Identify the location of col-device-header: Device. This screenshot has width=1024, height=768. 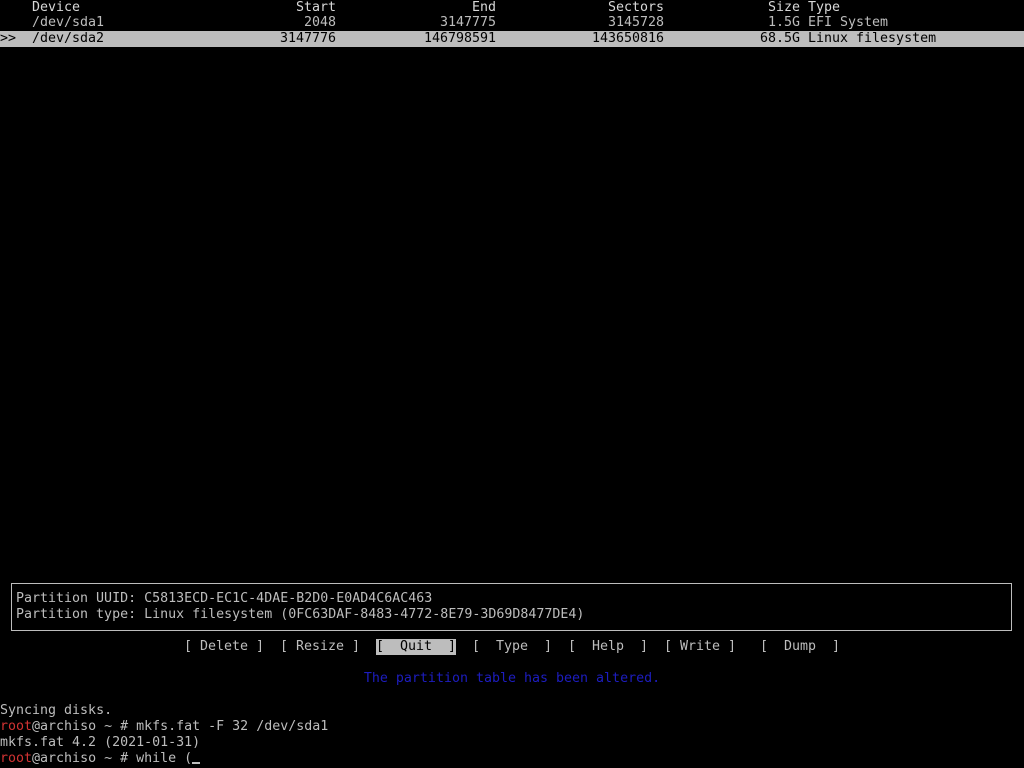
(56, 7).